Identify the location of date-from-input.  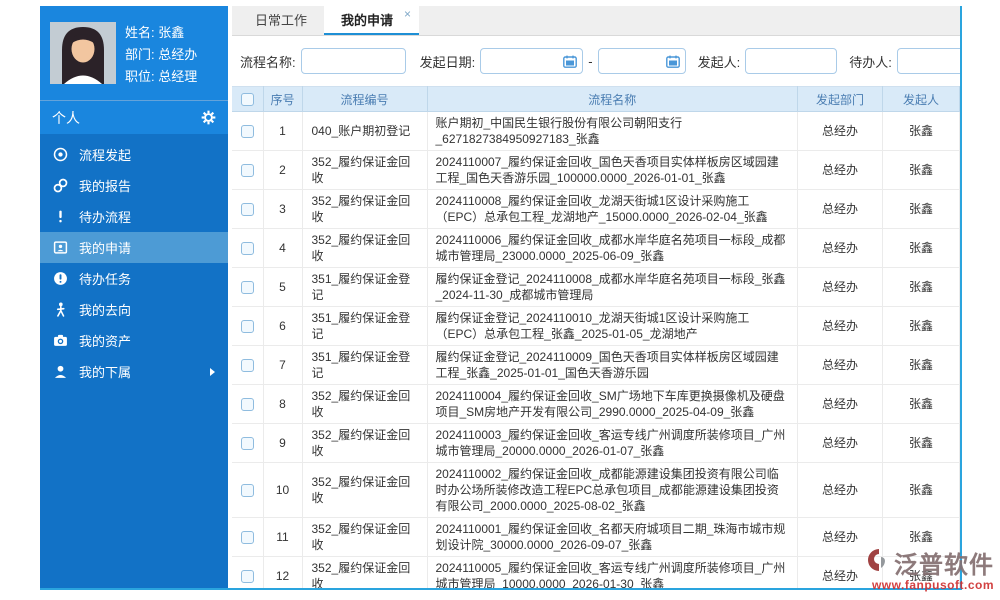
(532, 61).